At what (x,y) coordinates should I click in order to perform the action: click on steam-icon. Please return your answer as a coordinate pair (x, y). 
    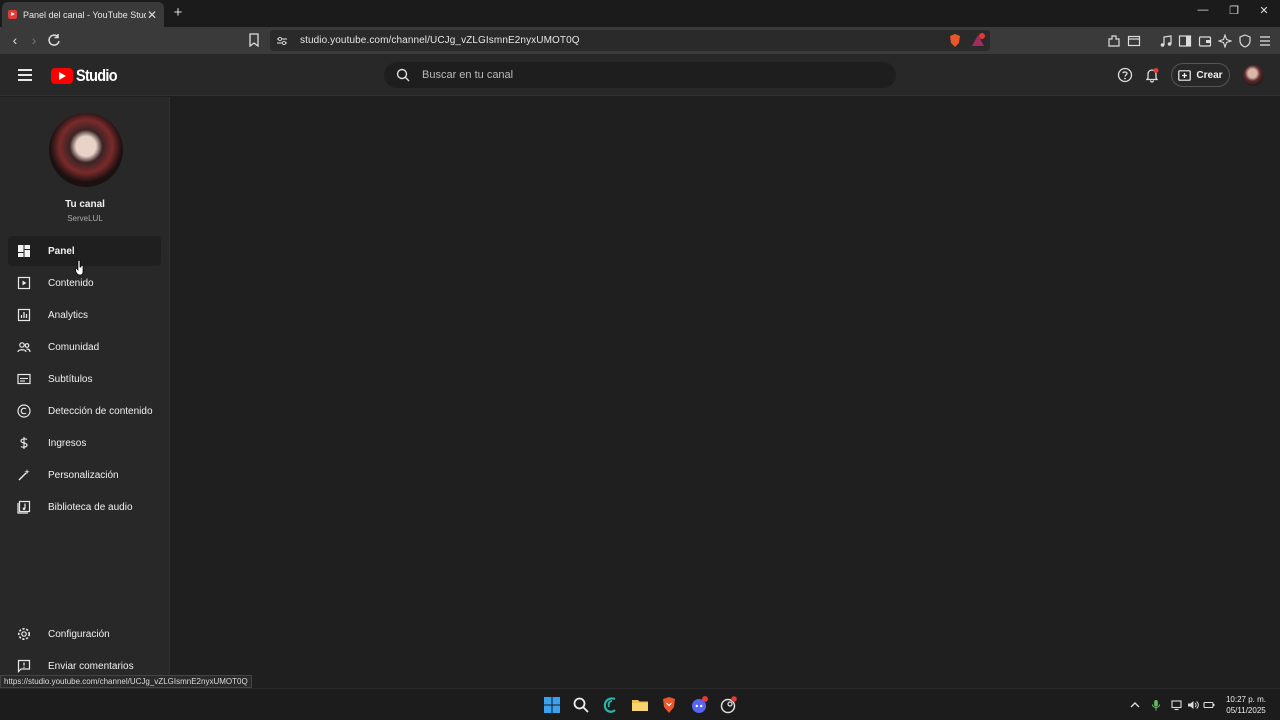
    Looking at the image, I should click on (728, 705).